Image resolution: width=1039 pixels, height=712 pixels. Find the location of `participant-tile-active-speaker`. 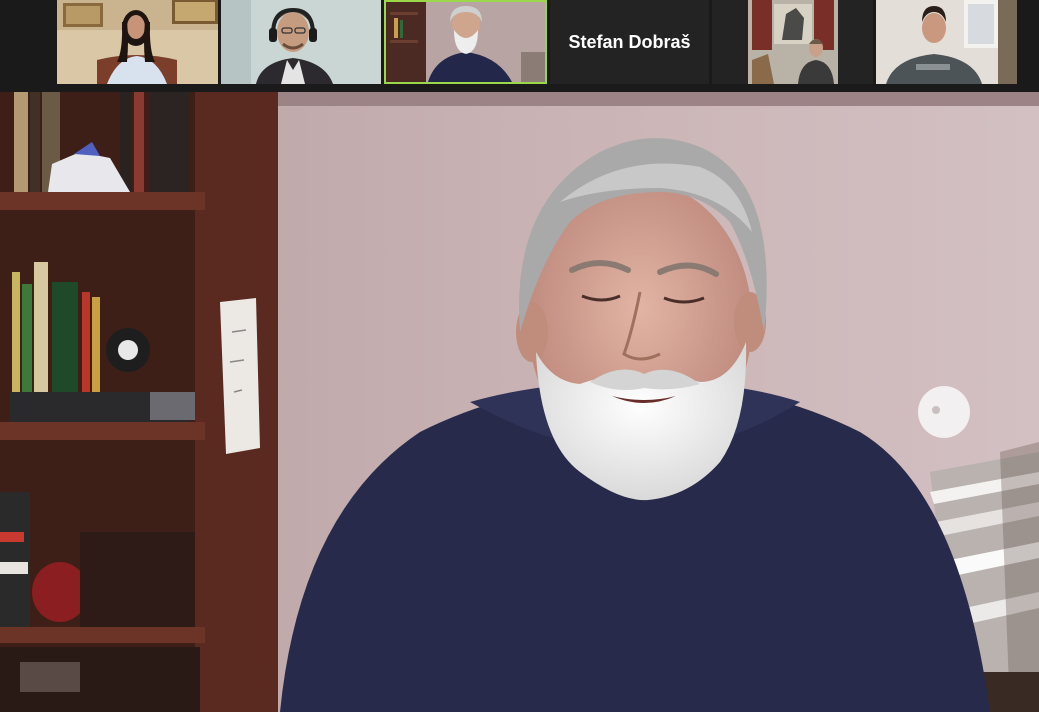

participant-tile-active-speaker is located at coordinates (465, 42).